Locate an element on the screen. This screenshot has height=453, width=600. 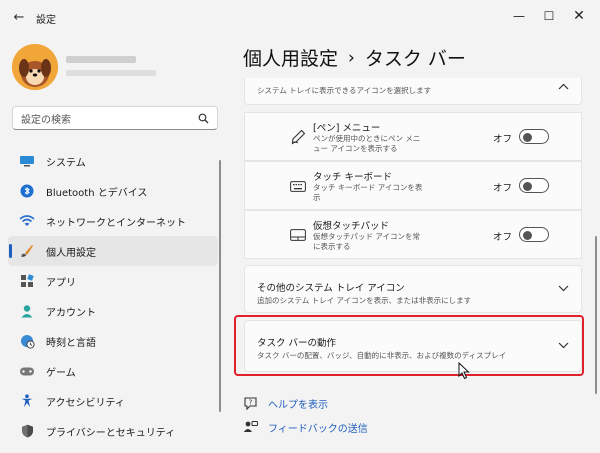
sidebar-item-label: アカウント is located at coordinates (71, 313).